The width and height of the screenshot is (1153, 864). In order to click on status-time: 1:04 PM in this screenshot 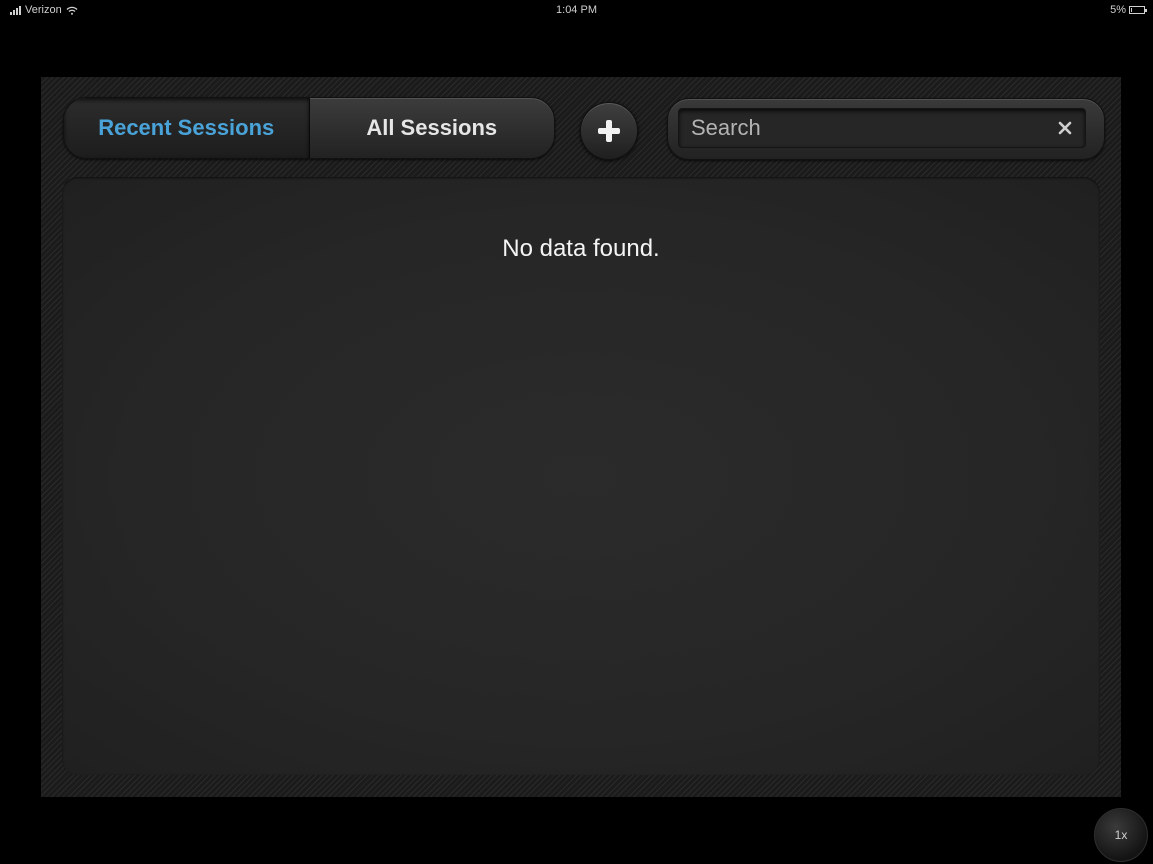, I will do `click(576, 10)`.